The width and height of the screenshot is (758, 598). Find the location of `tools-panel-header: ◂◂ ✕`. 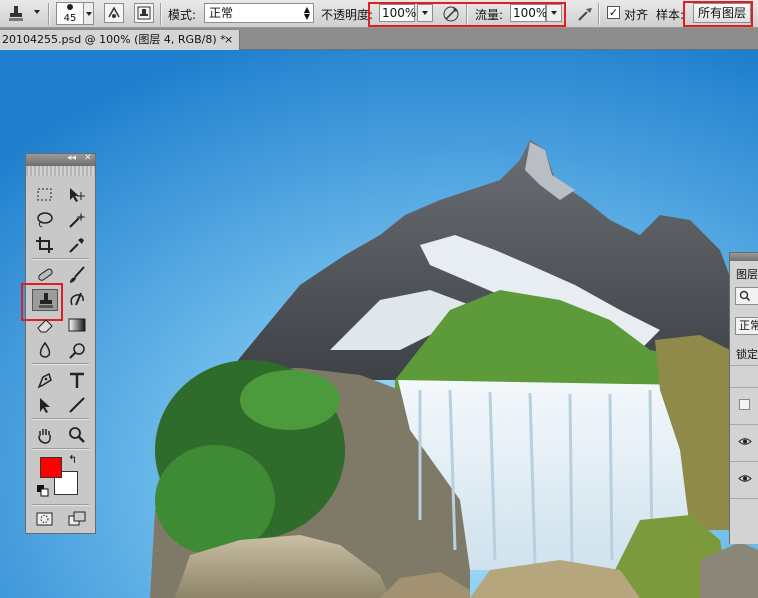

tools-panel-header: ◂◂ ✕ is located at coordinates (60, 159).